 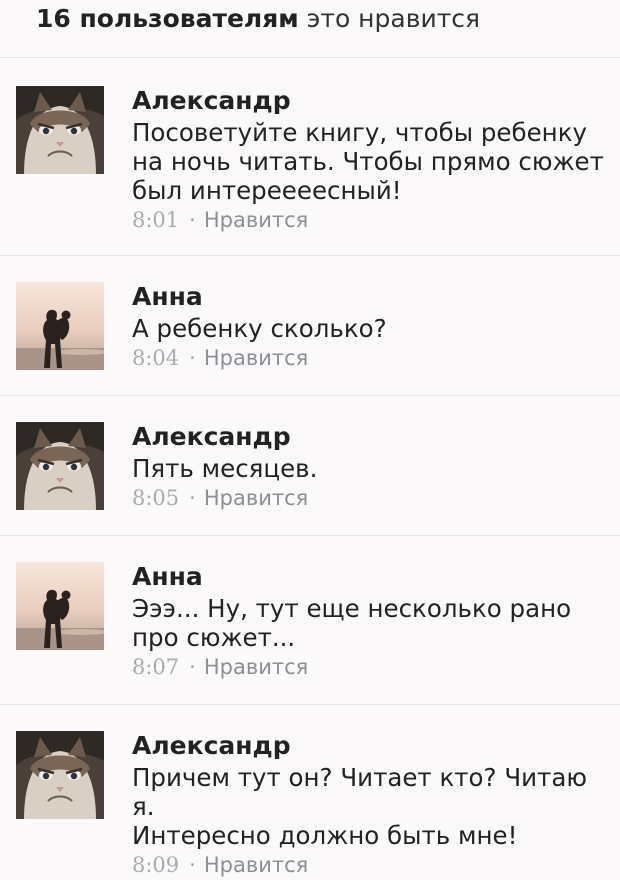 I want to click on comment-time: 8:01, so click(x=155, y=220).